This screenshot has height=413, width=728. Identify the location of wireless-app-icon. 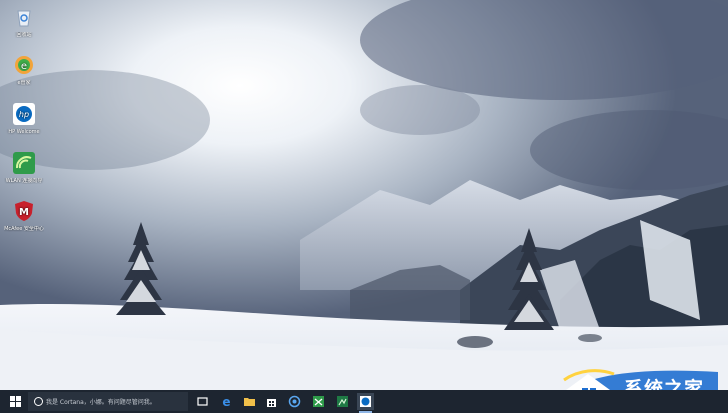
(24, 163).